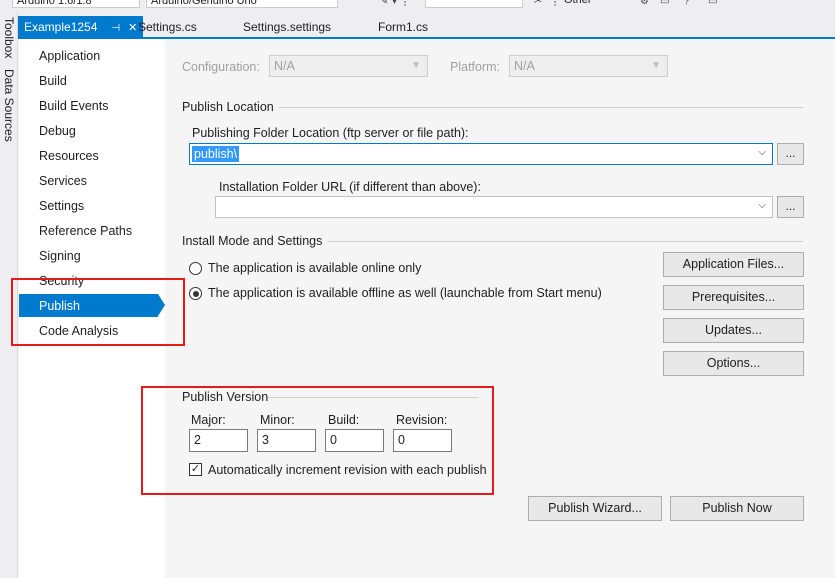 The image size is (835, 578). I want to click on tab-example1254: Example1254 ⊣ ✕, so click(81, 27).